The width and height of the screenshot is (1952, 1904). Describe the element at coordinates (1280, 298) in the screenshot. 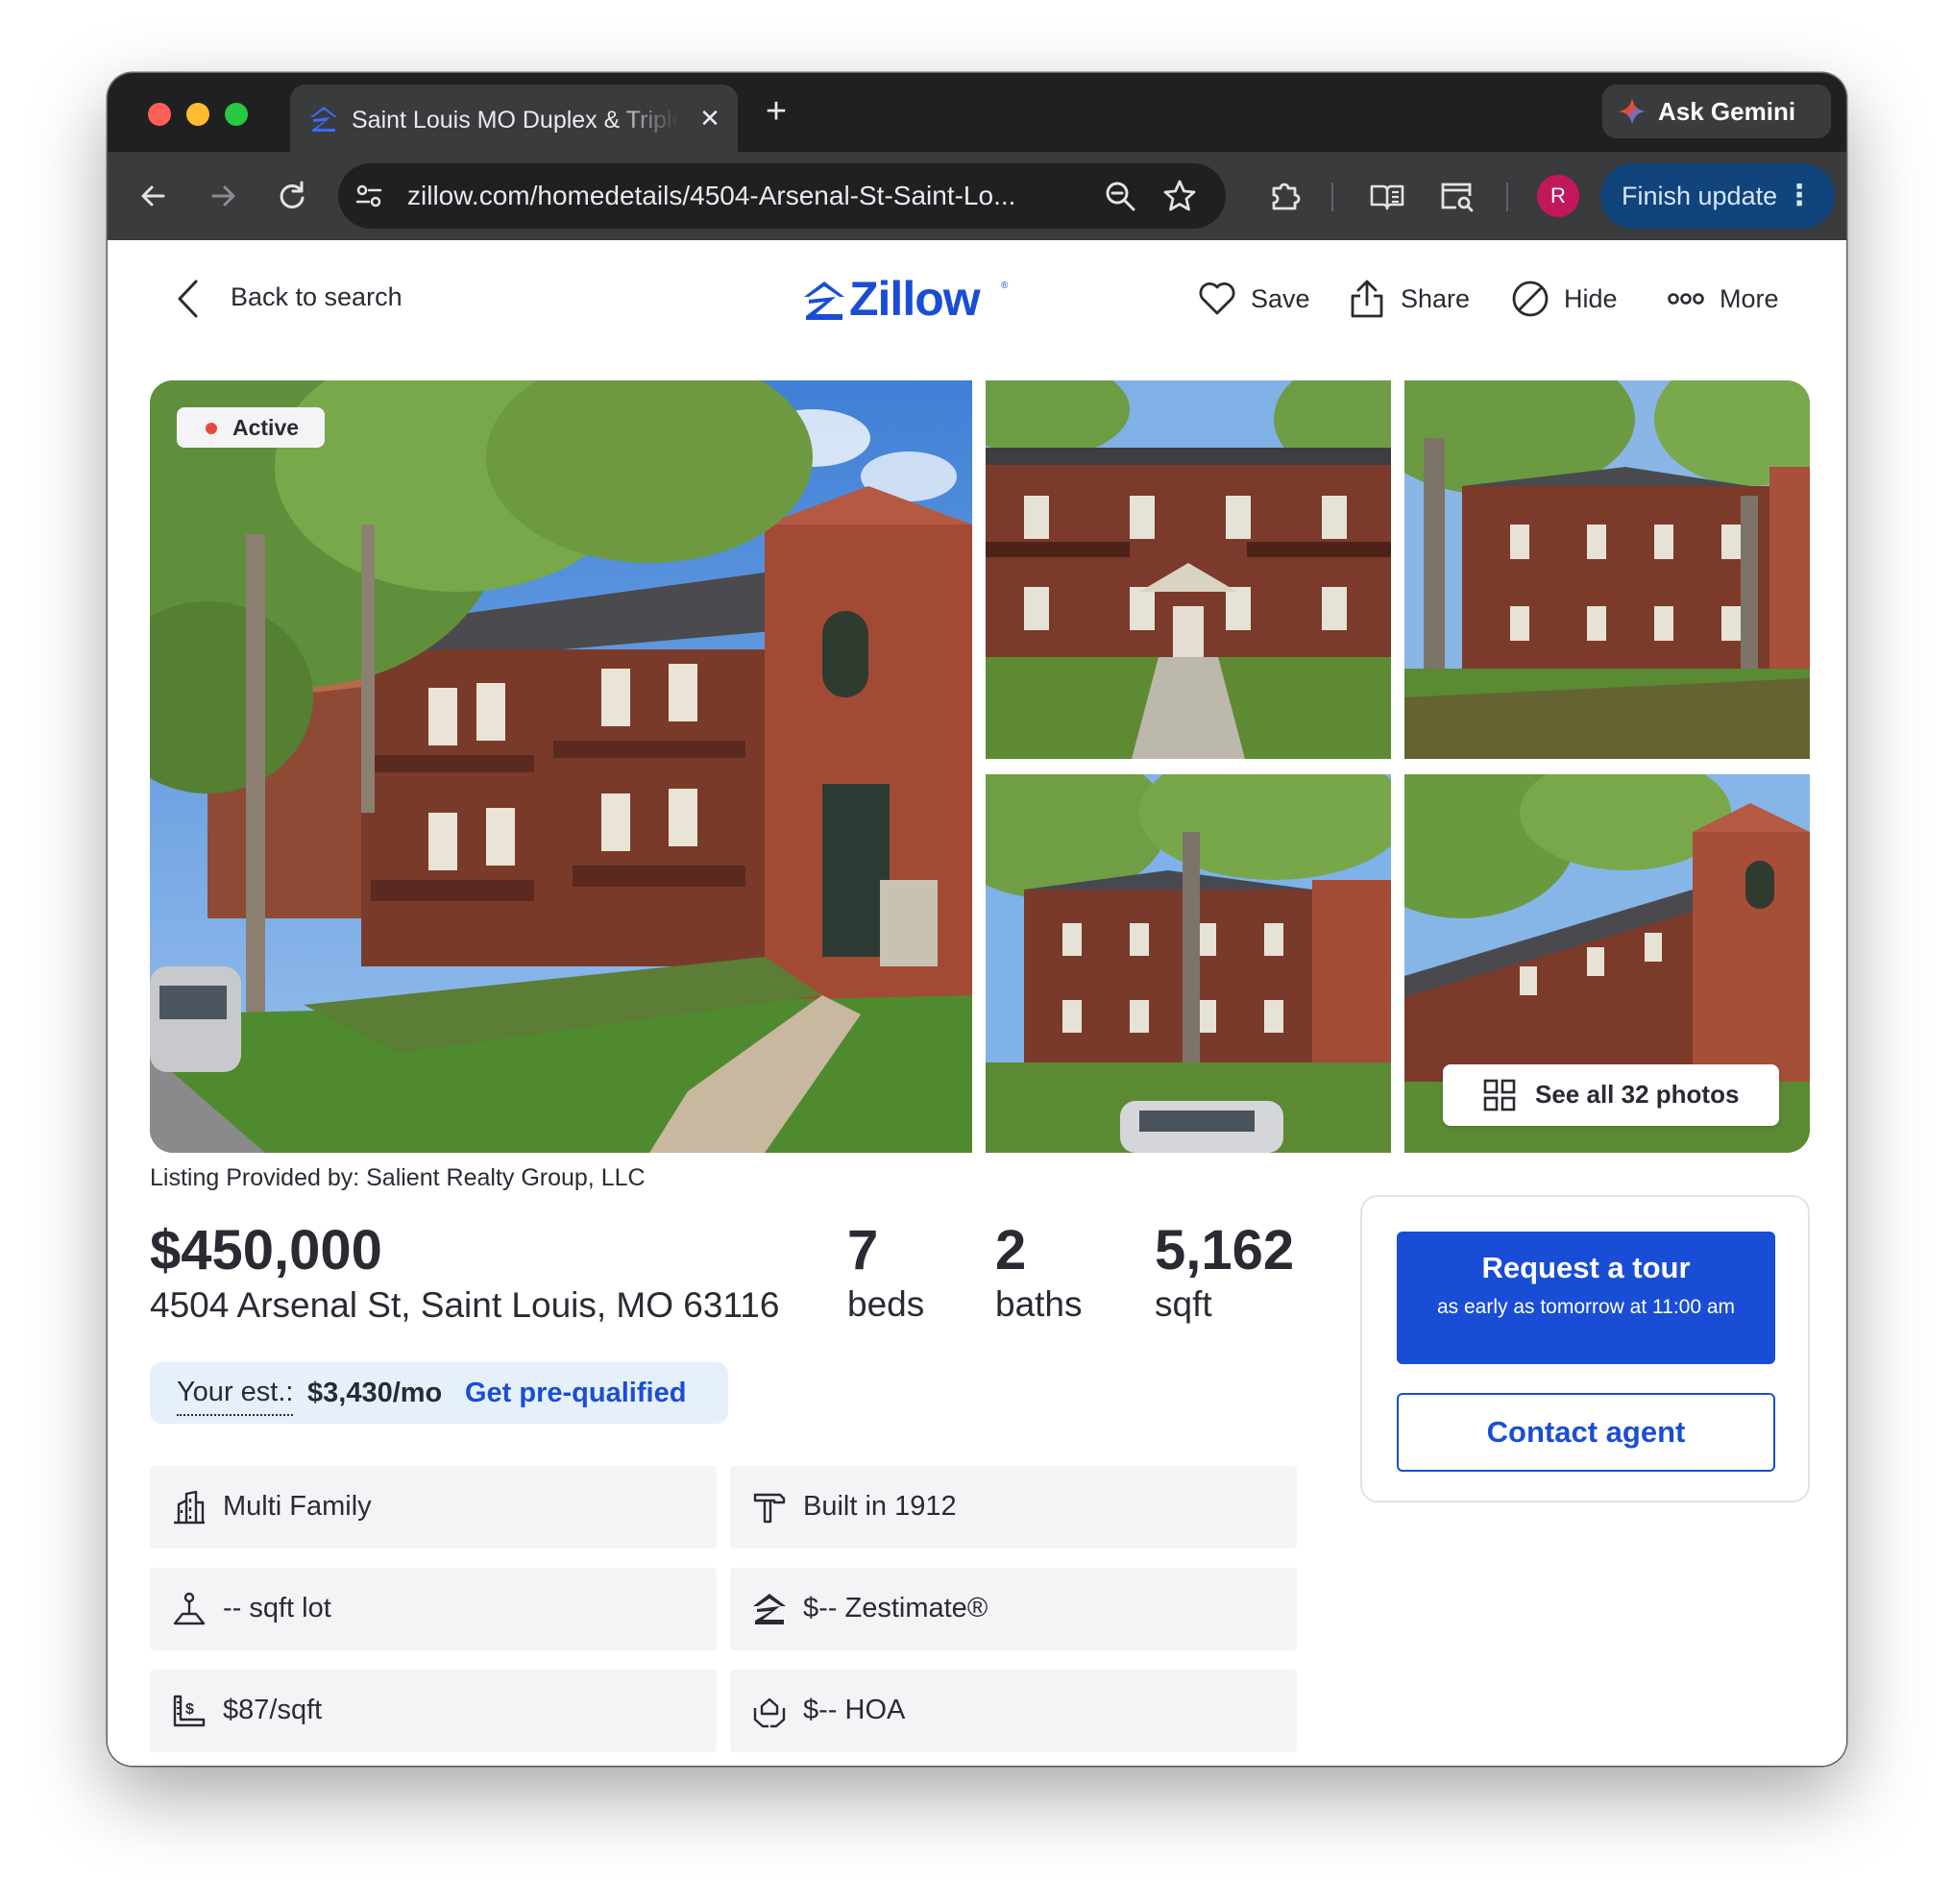

I see `save-label: Save` at that location.